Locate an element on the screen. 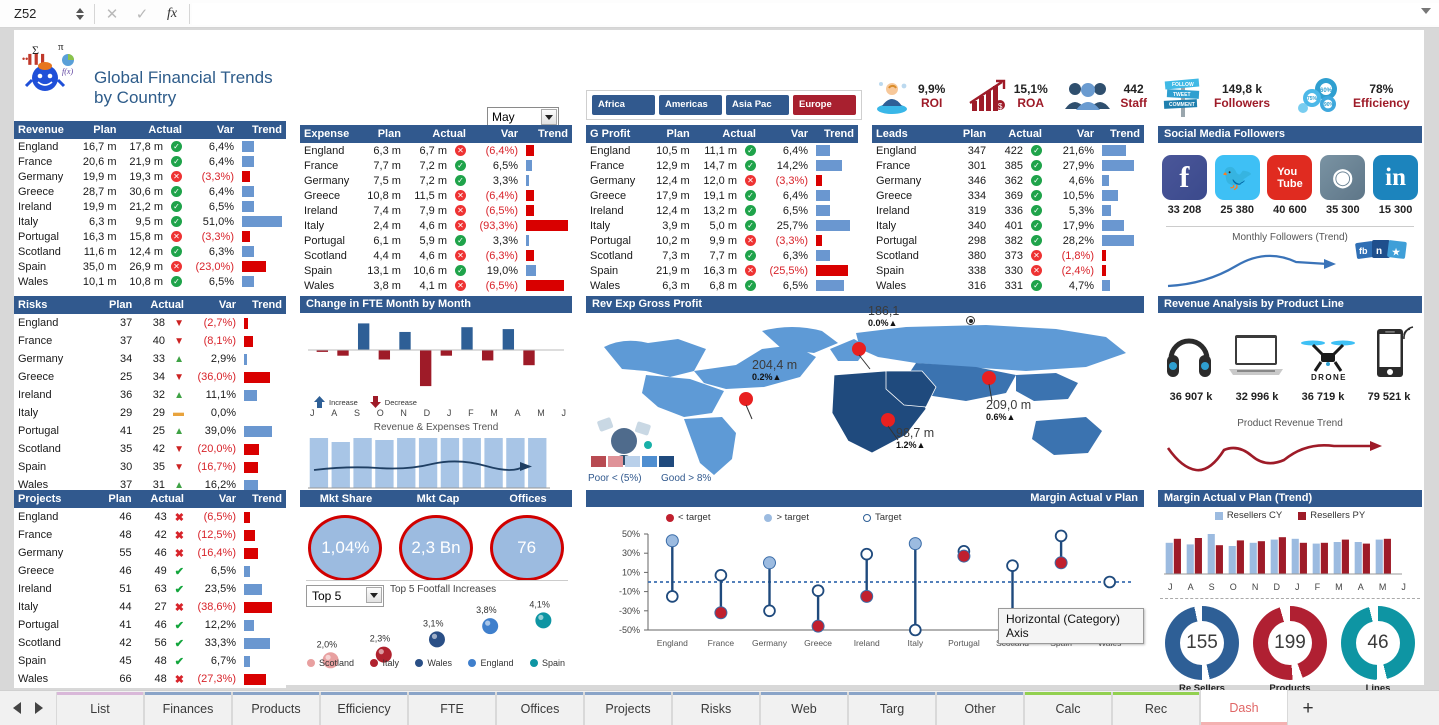 This screenshot has width=1439, height=725. table-row: Italy 2,4 m 4,6 m ✕ (93,3%) is located at coordinates (436, 225).